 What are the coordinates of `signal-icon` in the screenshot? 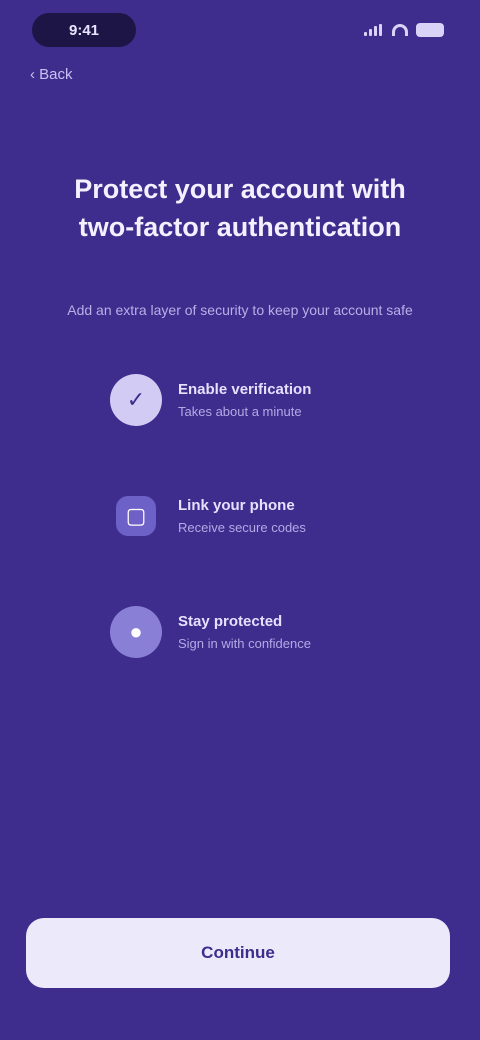 It's located at (374, 30).